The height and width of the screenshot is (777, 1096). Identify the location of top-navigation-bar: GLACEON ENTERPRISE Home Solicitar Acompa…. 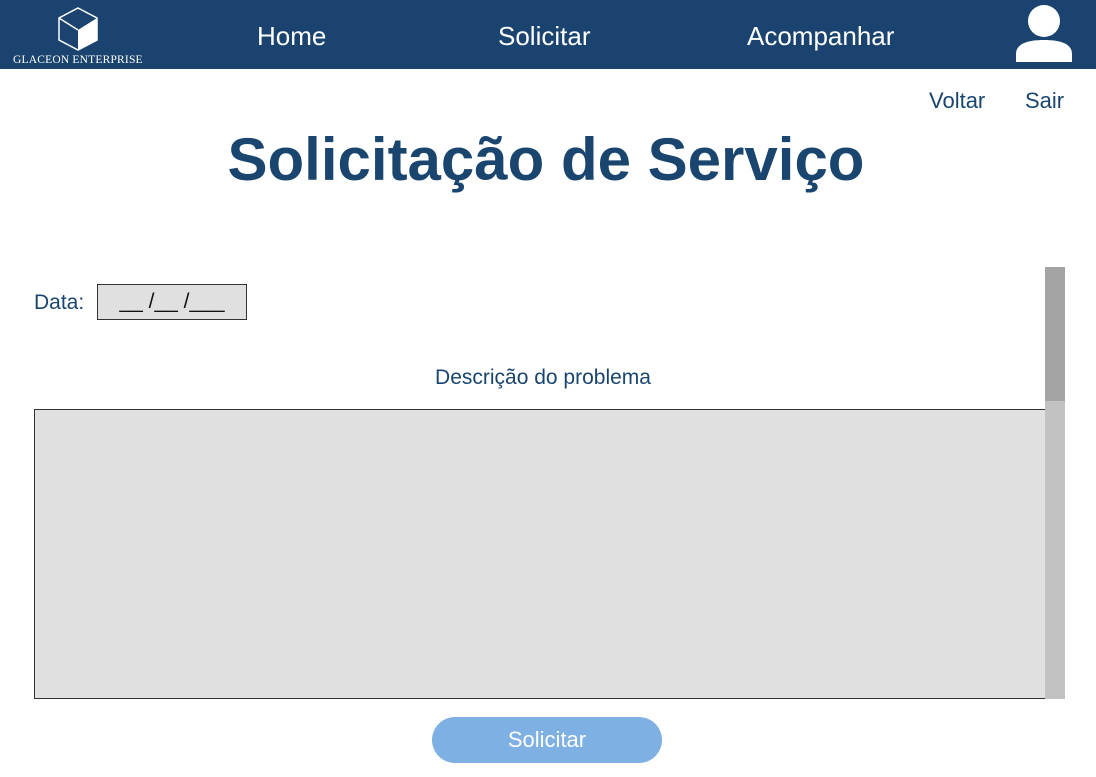
(548, 34).